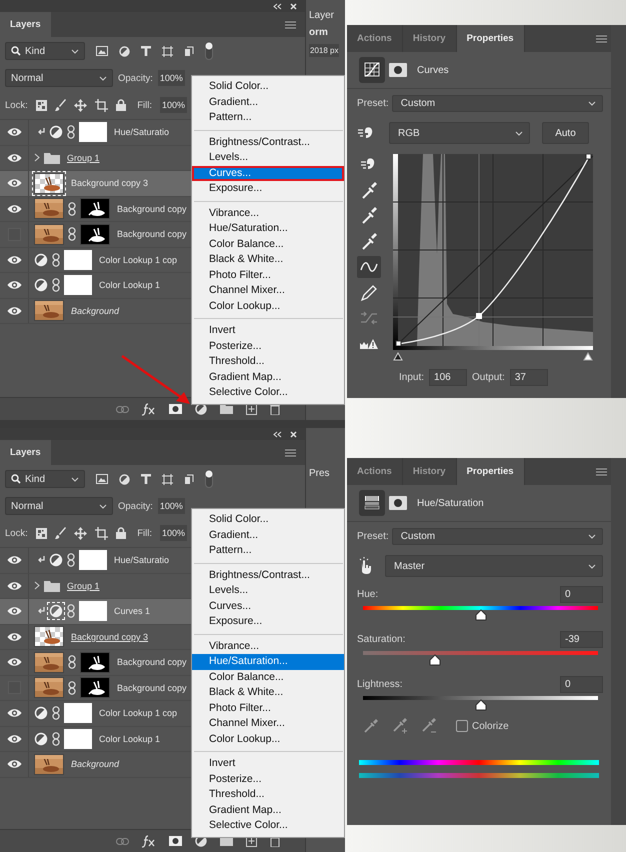  I want to click on curves-icon, so click(372, 70).